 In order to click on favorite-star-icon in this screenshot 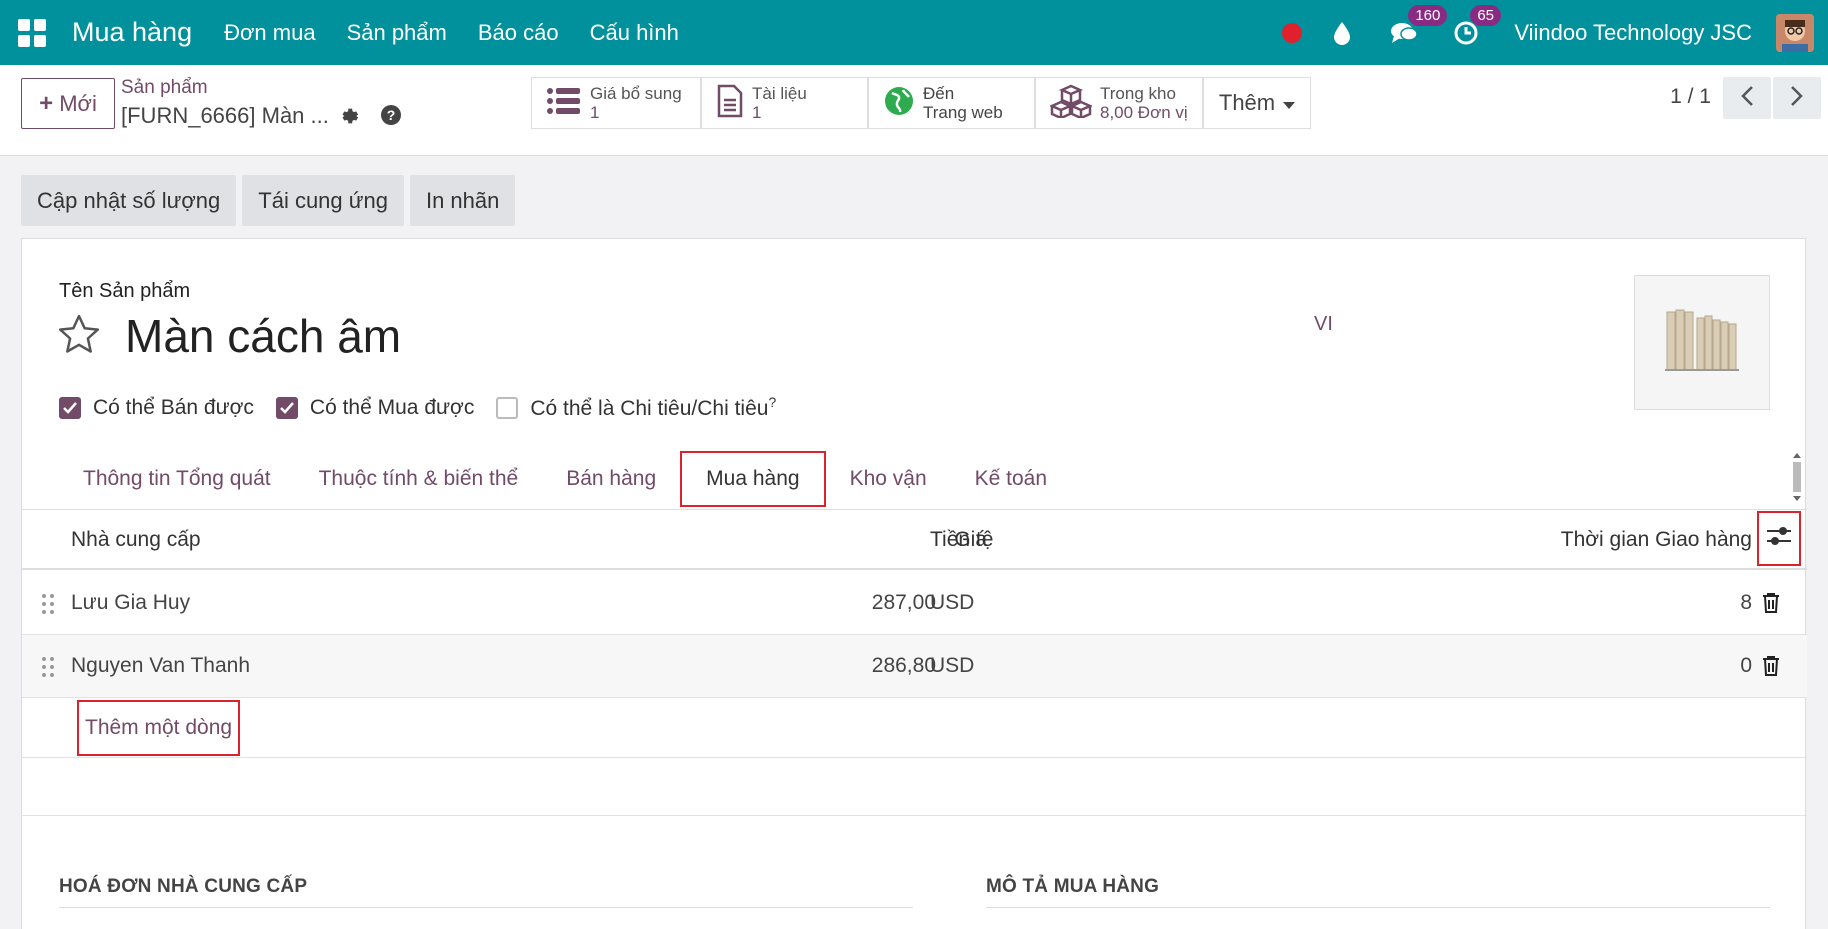, I will do `click(79, 336)`.